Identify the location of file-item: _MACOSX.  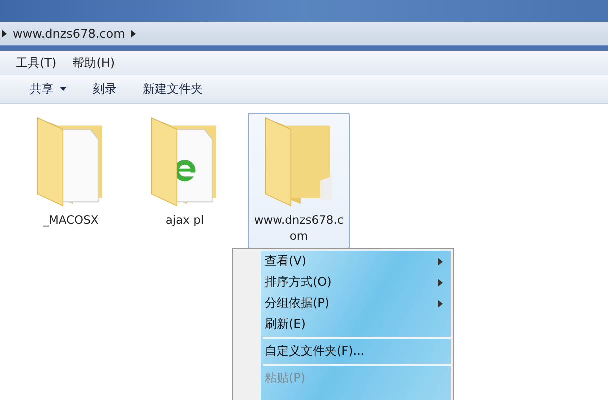
(71, 173).